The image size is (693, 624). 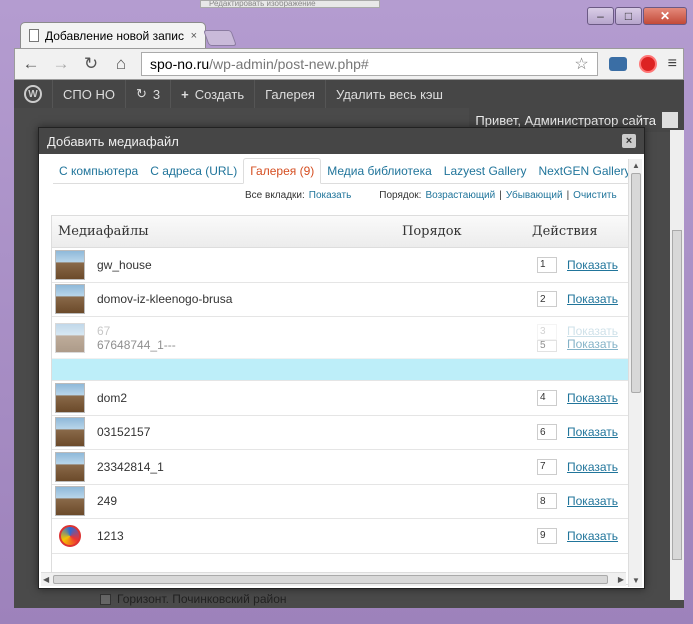 I want to click on page-icon, so click(x=34, y=35).